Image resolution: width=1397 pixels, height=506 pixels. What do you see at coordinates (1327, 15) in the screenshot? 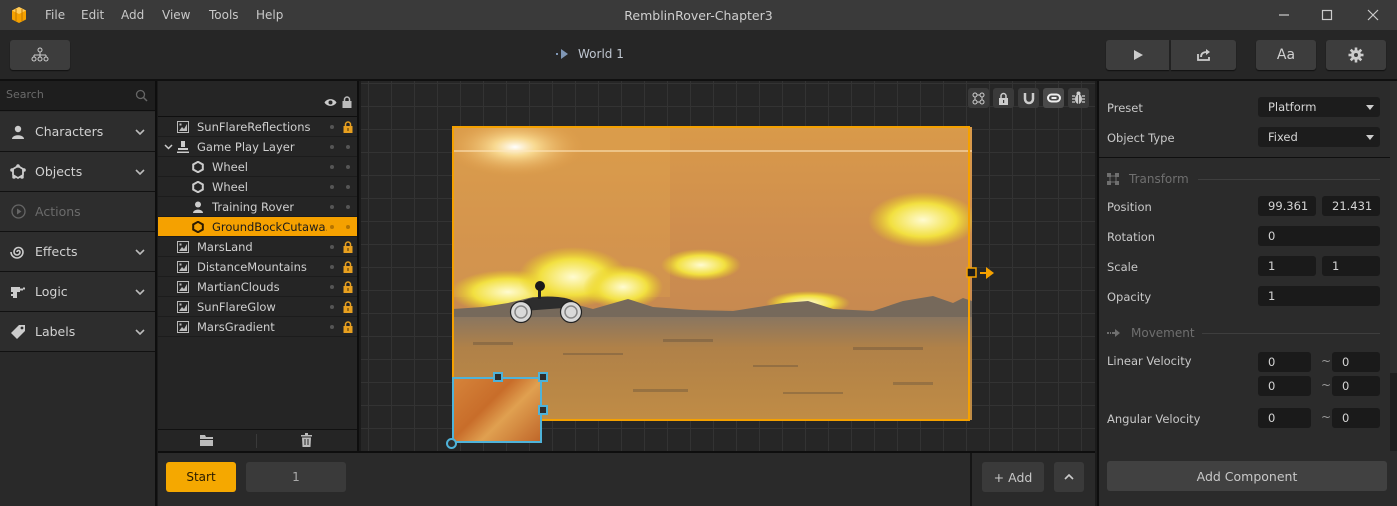
I see `maximize-icon` at bounding box center [1327, 15].